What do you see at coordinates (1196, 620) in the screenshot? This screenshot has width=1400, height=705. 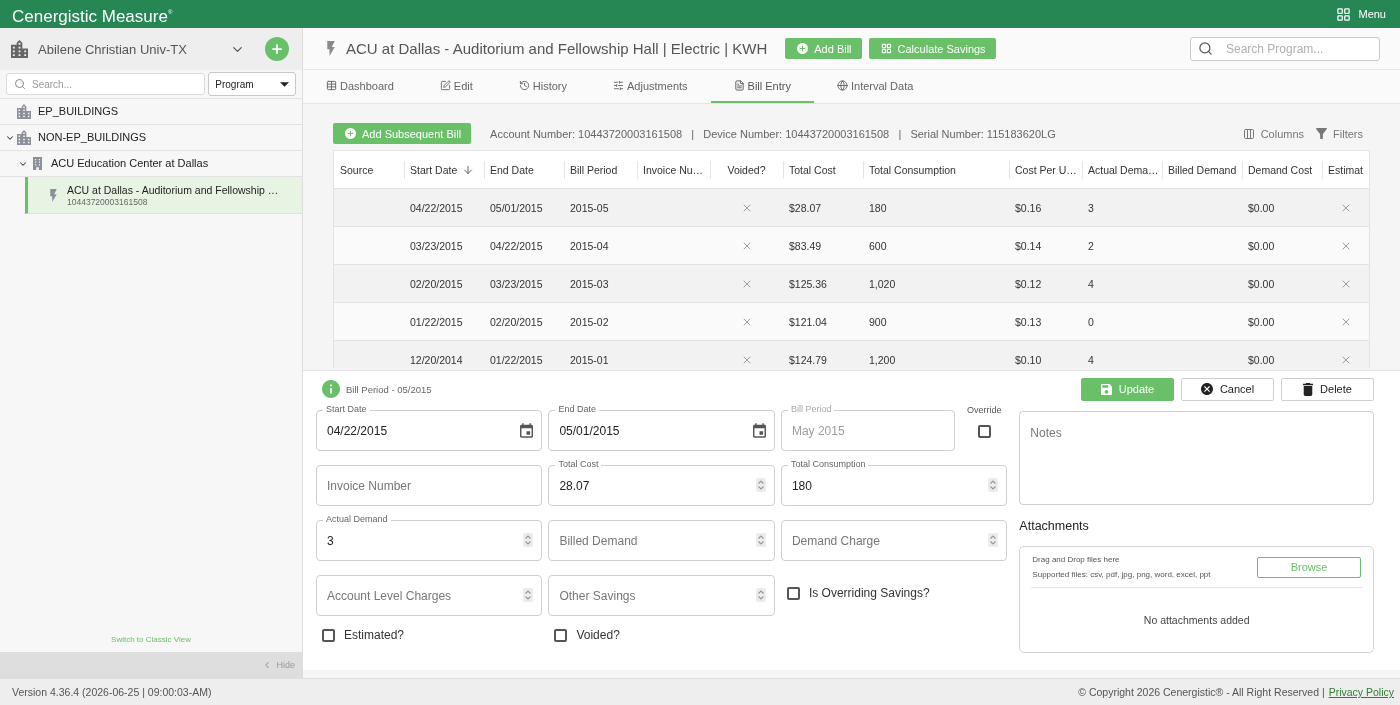 I see `empty-message: No attachments added` at bounding box center [1196, 620].